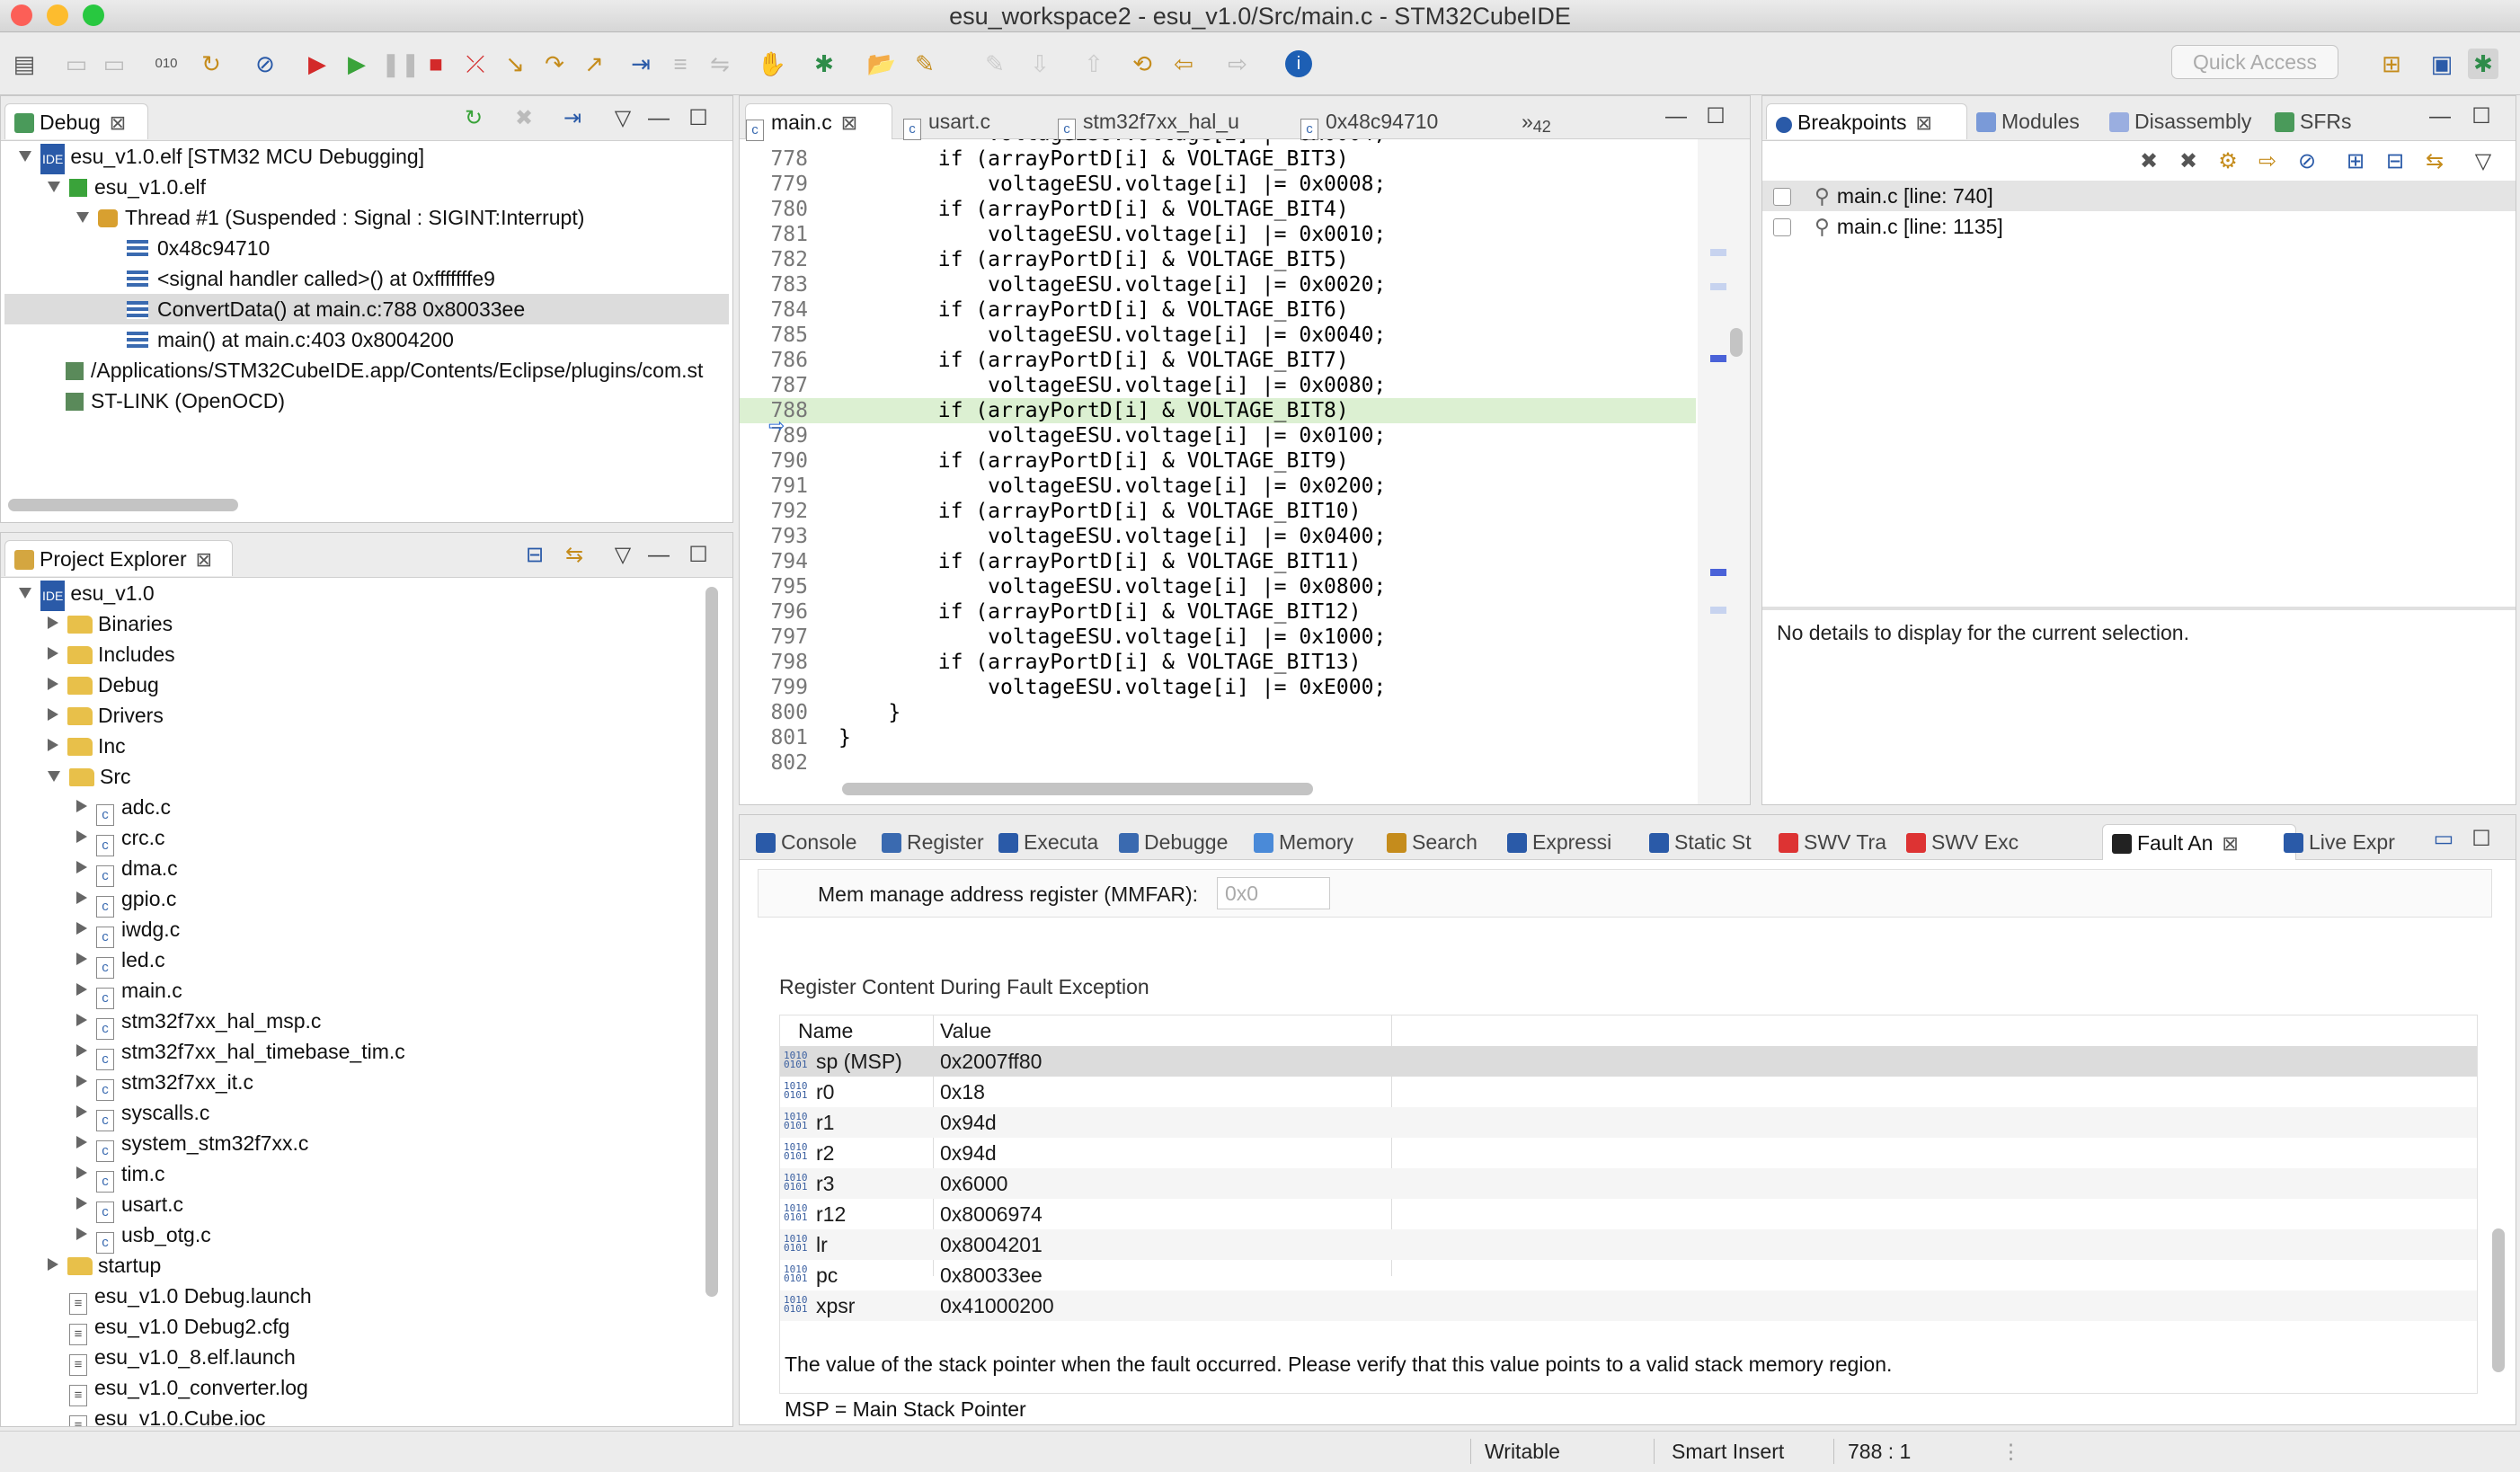 The image size is (2520, 1472). I want to click on current-line: 788 if (arrayPortD[i] & VOLTAGE_BIT8), so click(1218, 411).